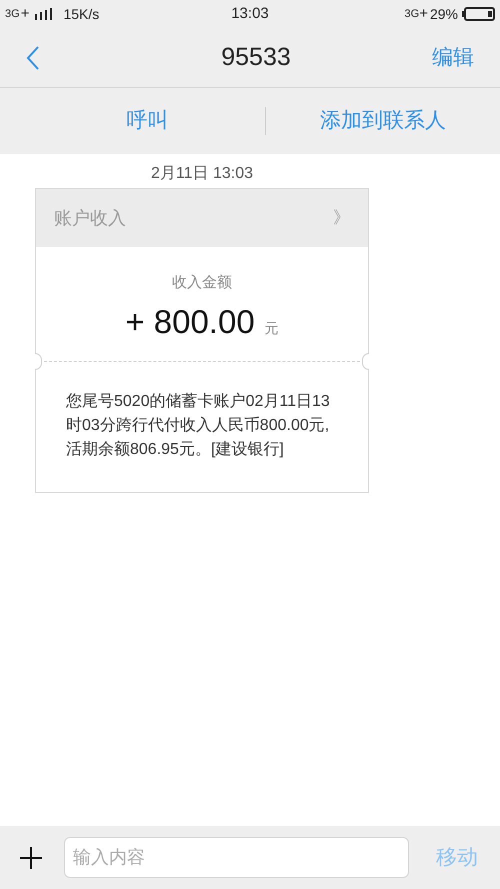 This screenshot has width=500, height=889. I want to click on call-button: 呼叫, so click(132, 121).